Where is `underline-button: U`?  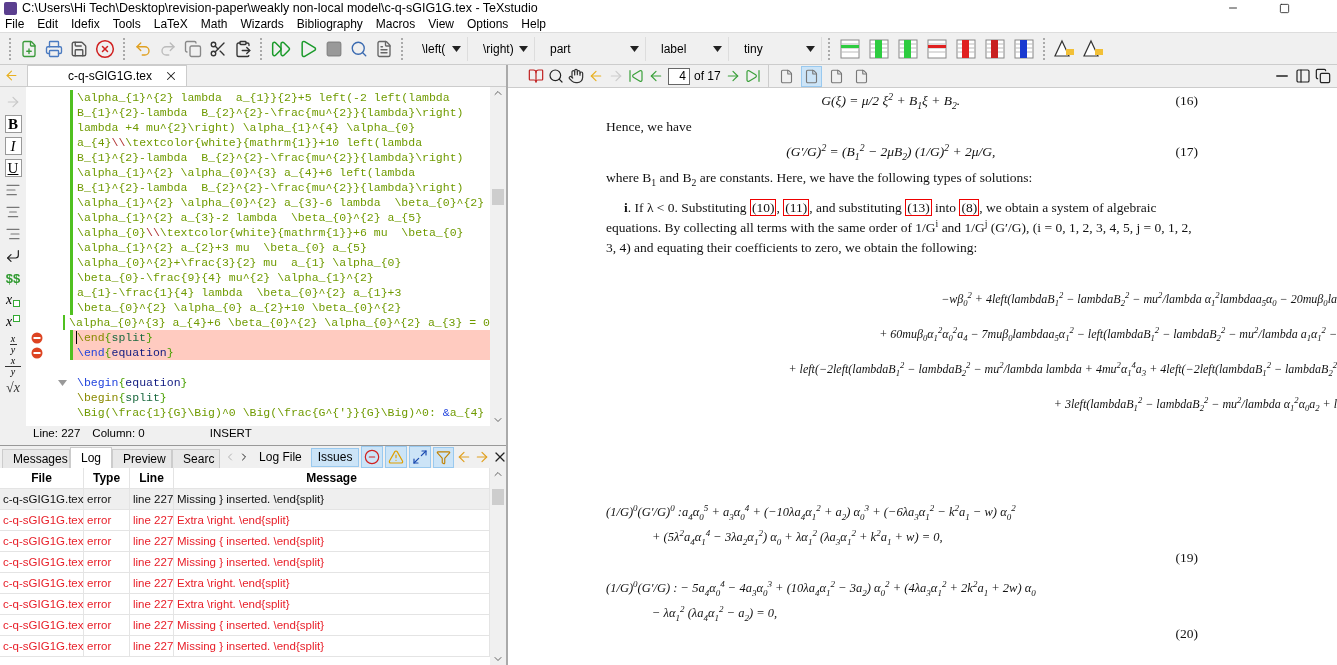
underline-button: U is located at coordinates (13, 168).